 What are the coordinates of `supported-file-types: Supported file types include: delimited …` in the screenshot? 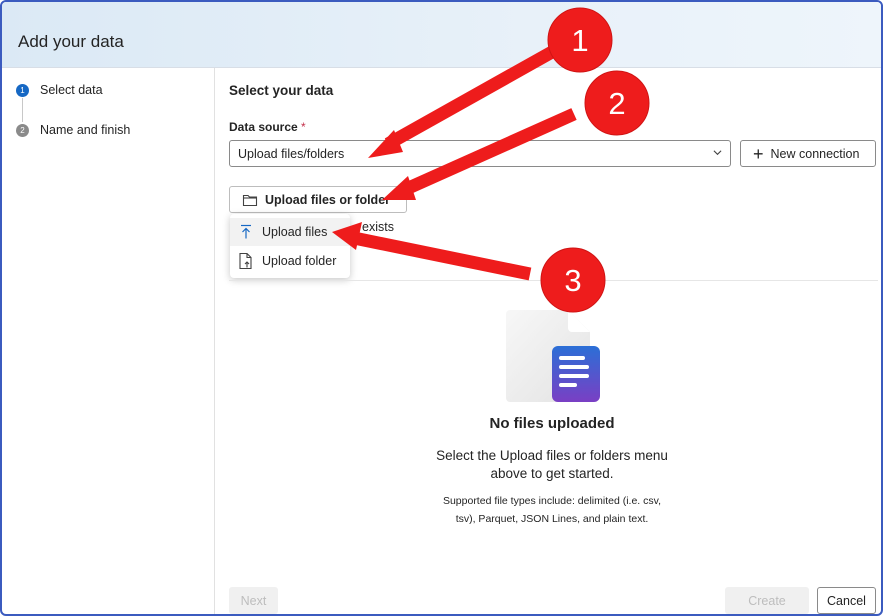 It's located at (552, 510).